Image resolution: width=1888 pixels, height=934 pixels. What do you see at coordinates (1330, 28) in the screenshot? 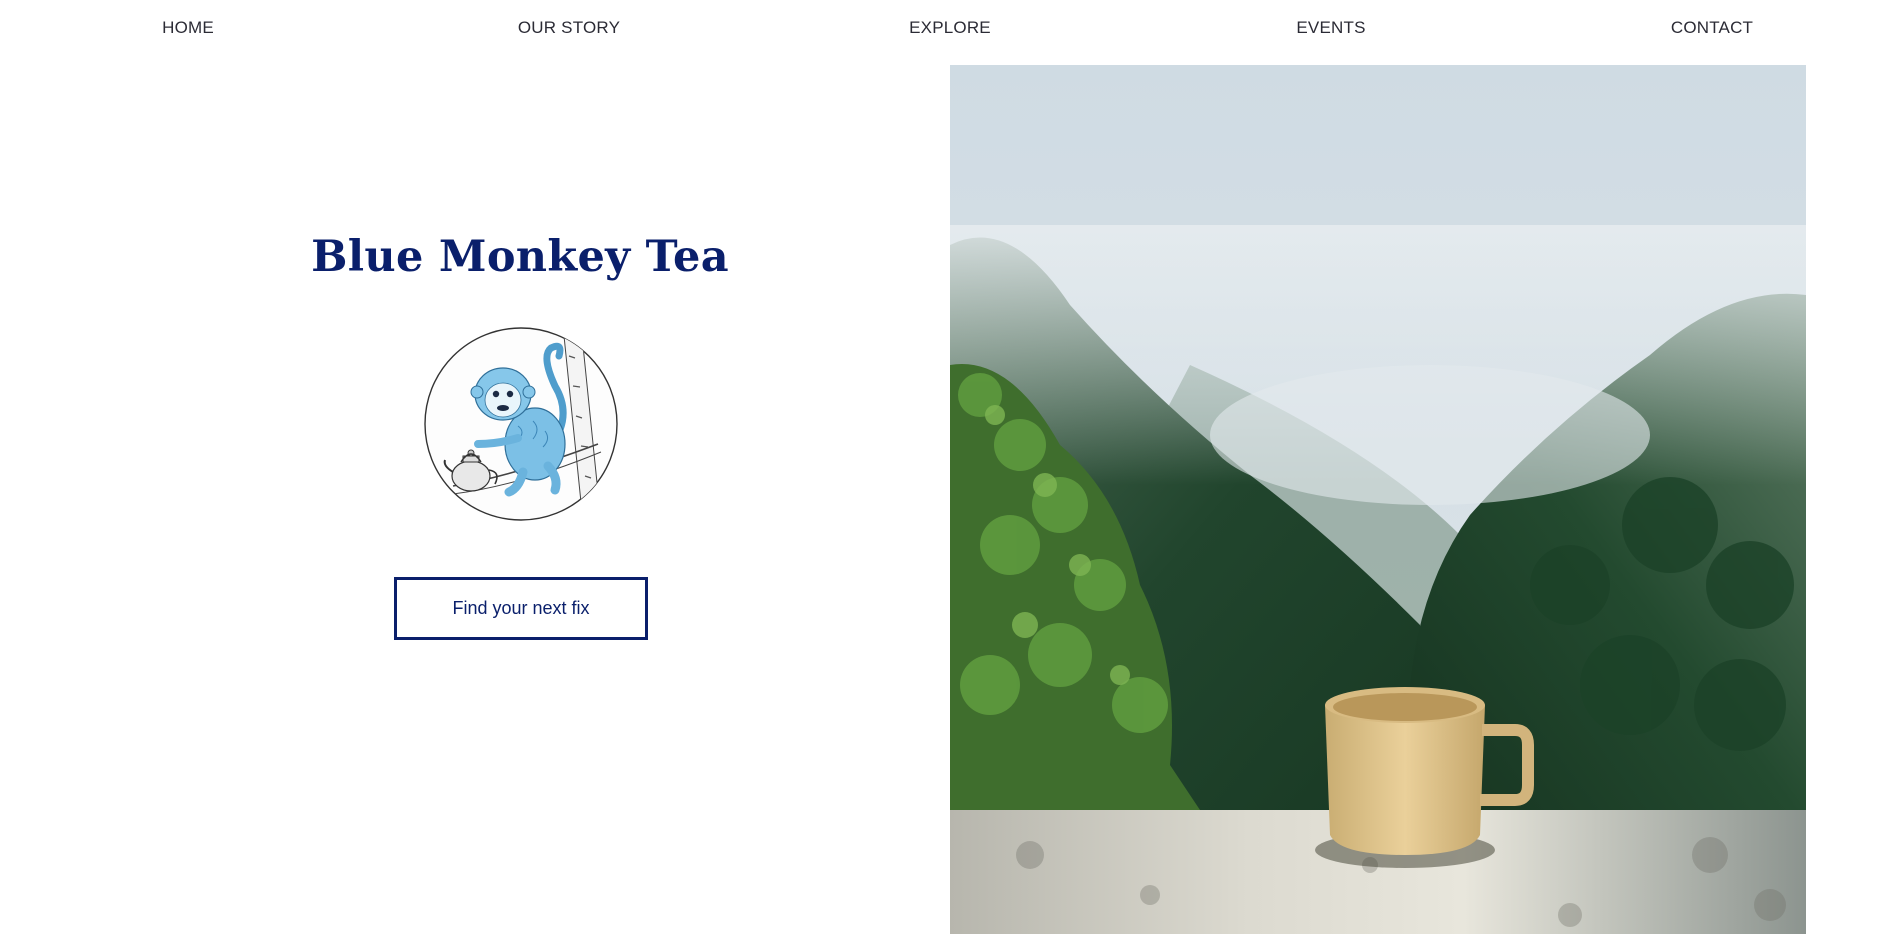
I see `nav-events: EVENTS` at bounding box center [1330, 28].